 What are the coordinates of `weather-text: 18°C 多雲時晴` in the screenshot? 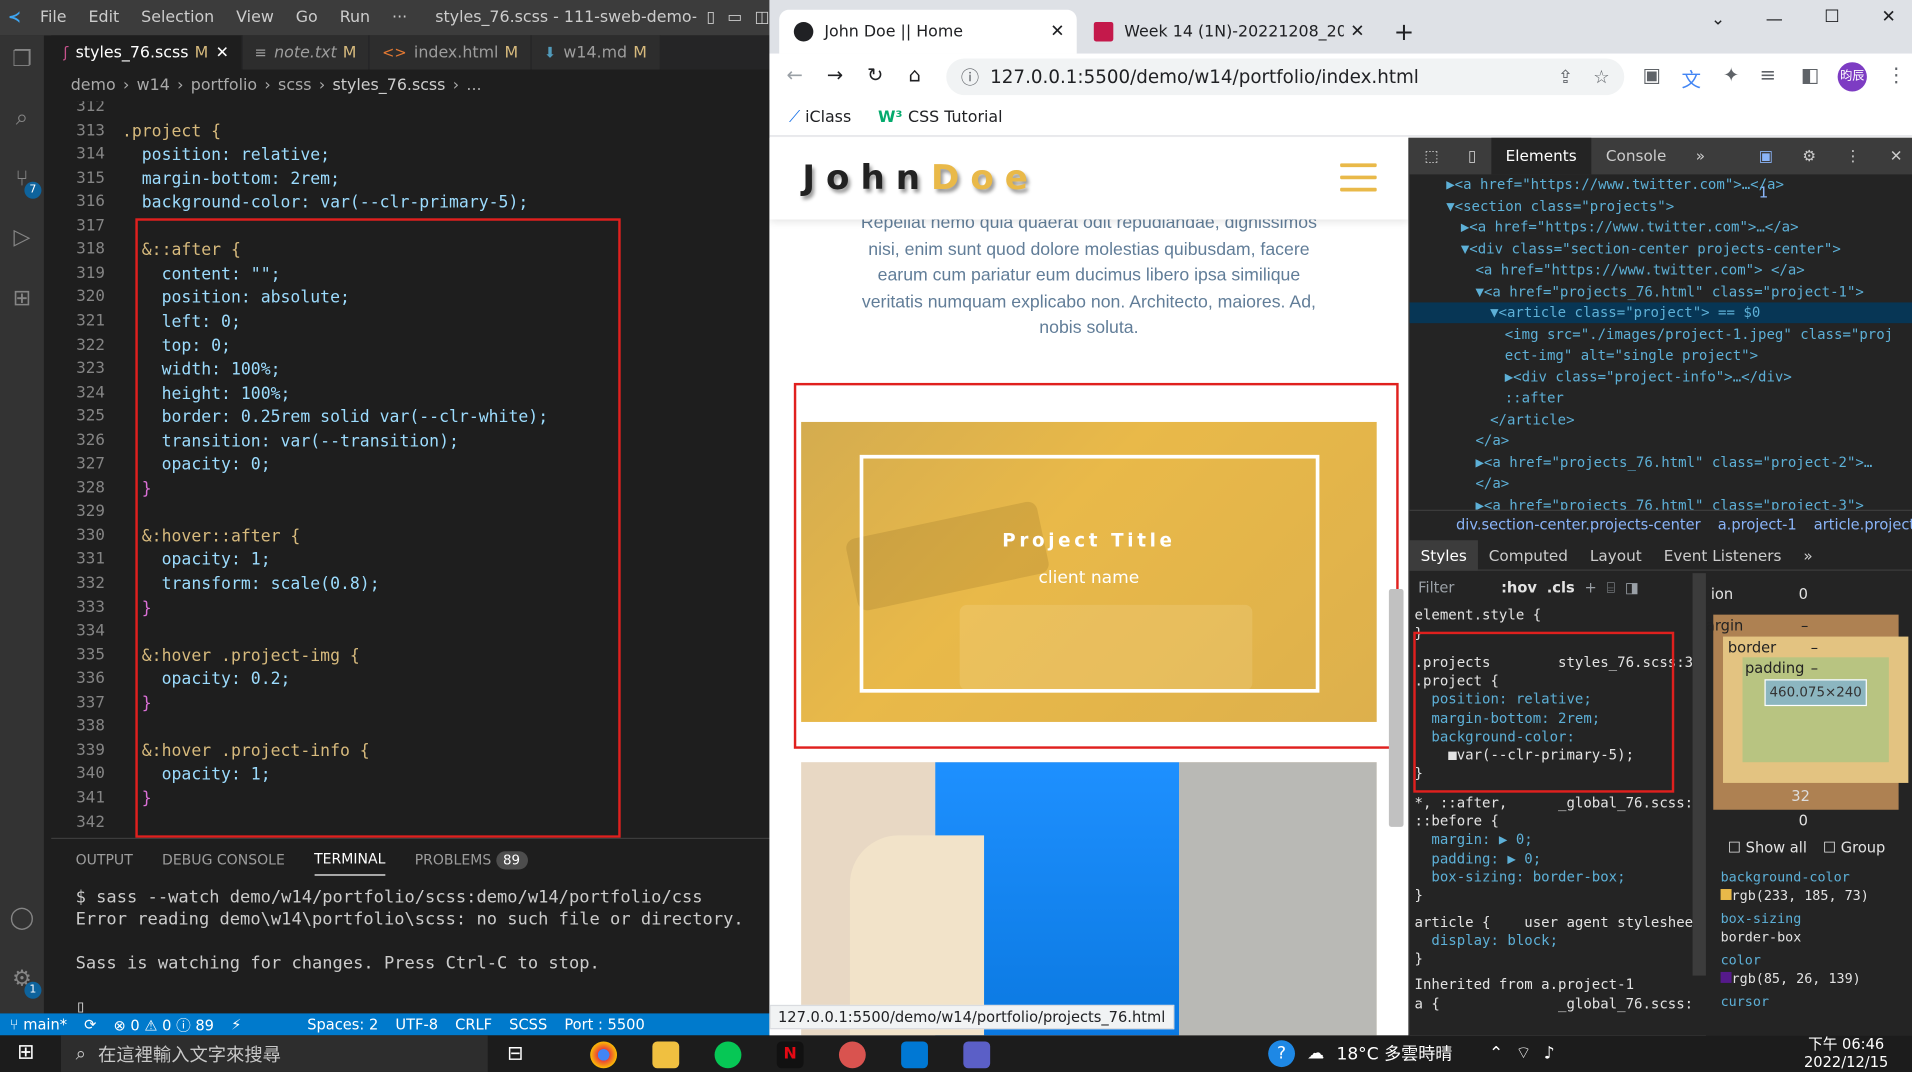 It's located at (1394, 1053).